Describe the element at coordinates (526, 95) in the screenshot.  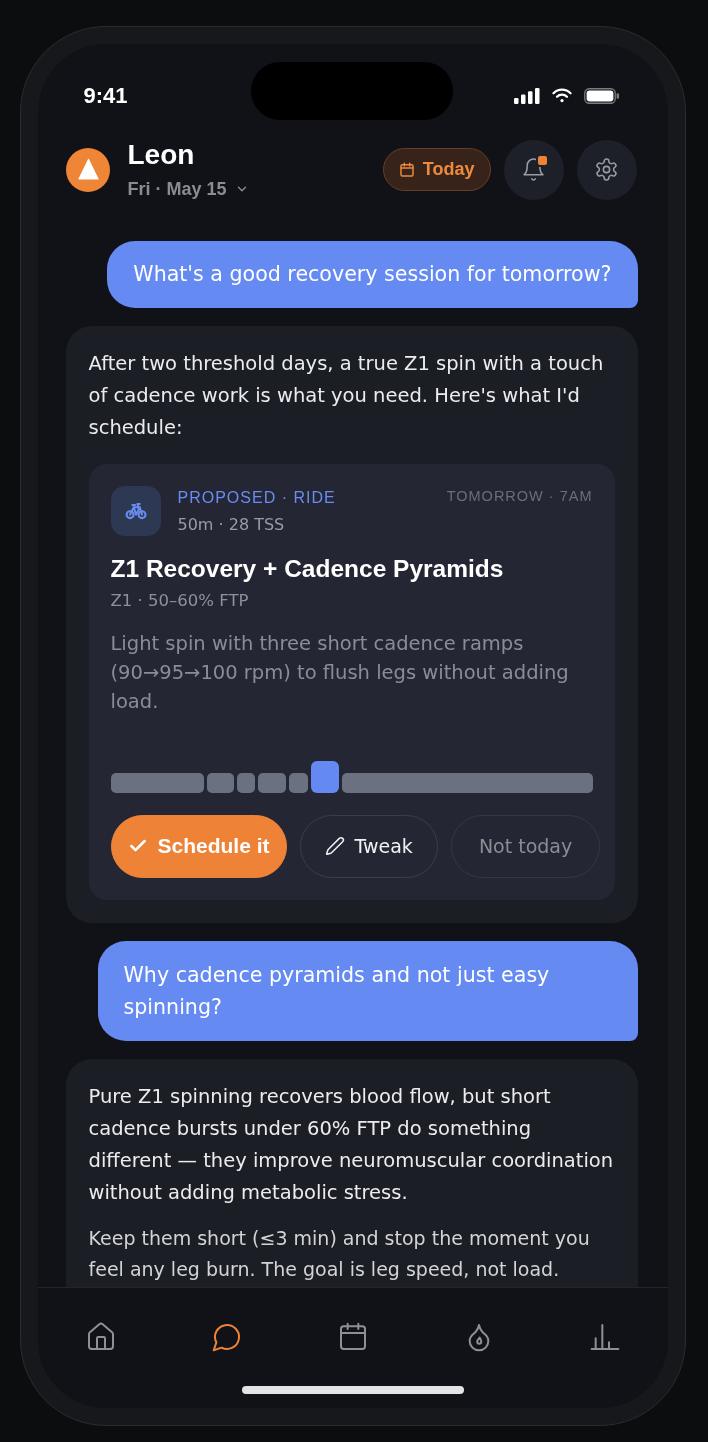
I see `signal-icon` at that location.